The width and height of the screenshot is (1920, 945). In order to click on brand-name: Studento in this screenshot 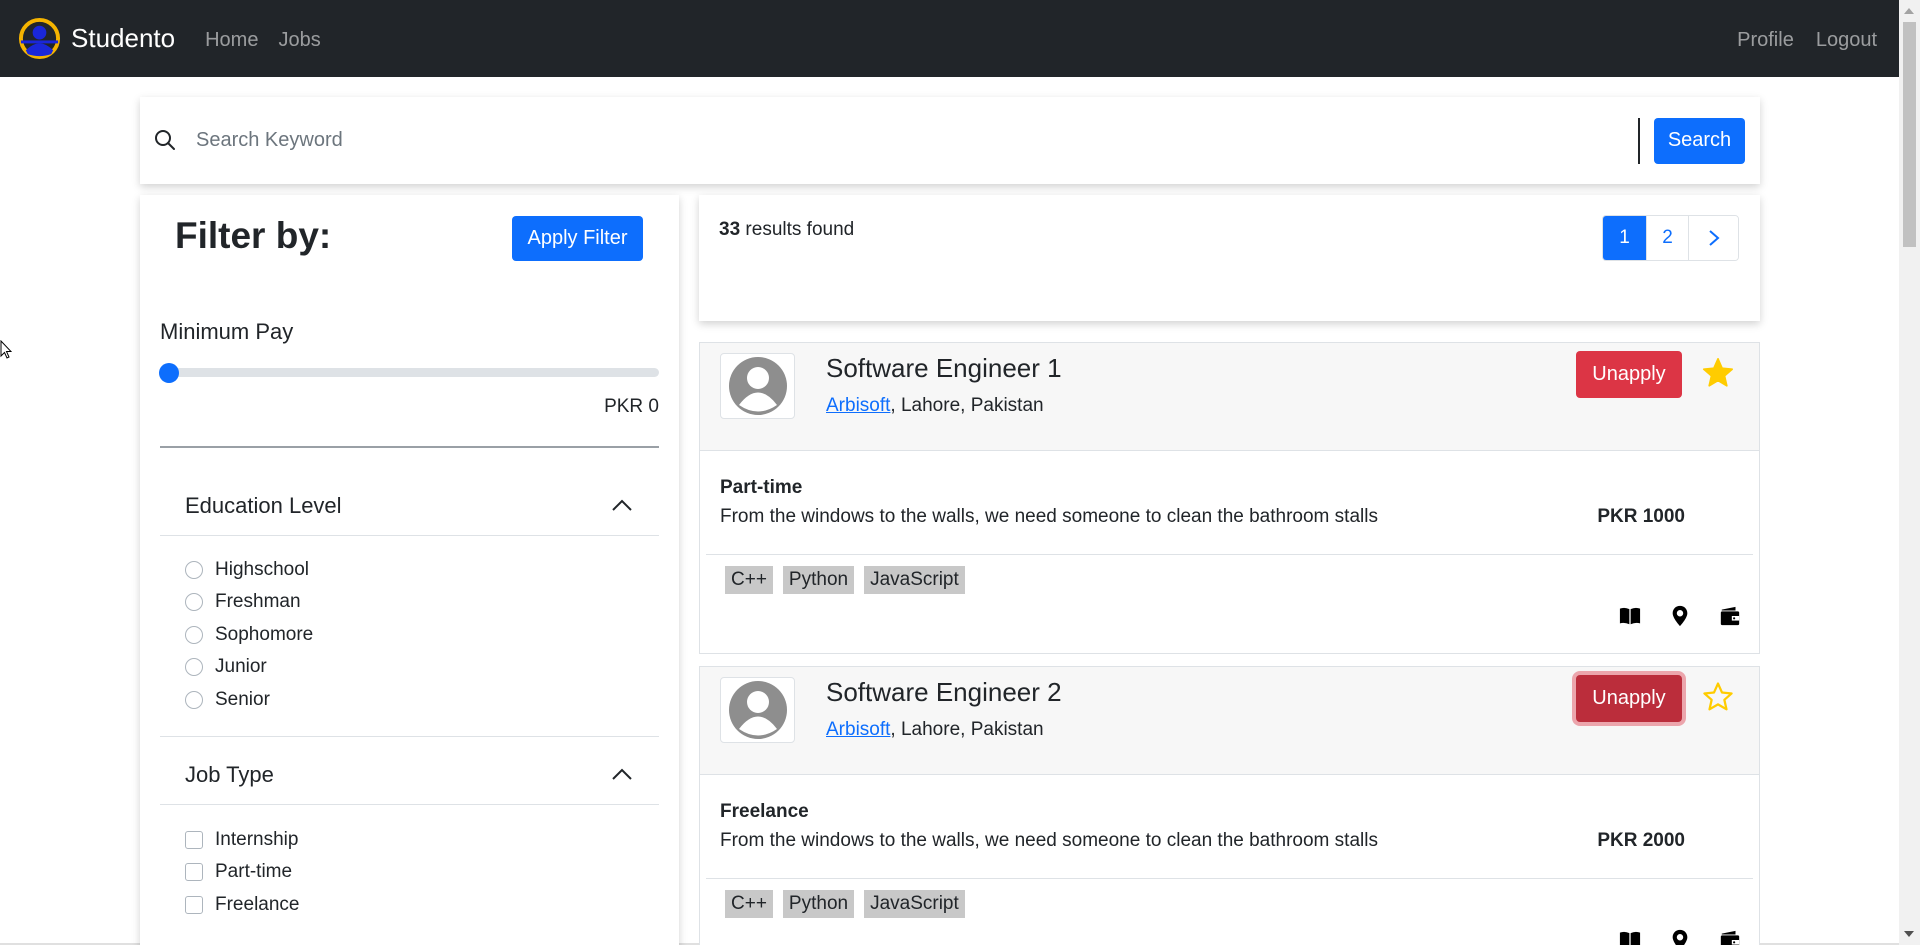, I will do `click(123, 38)`.